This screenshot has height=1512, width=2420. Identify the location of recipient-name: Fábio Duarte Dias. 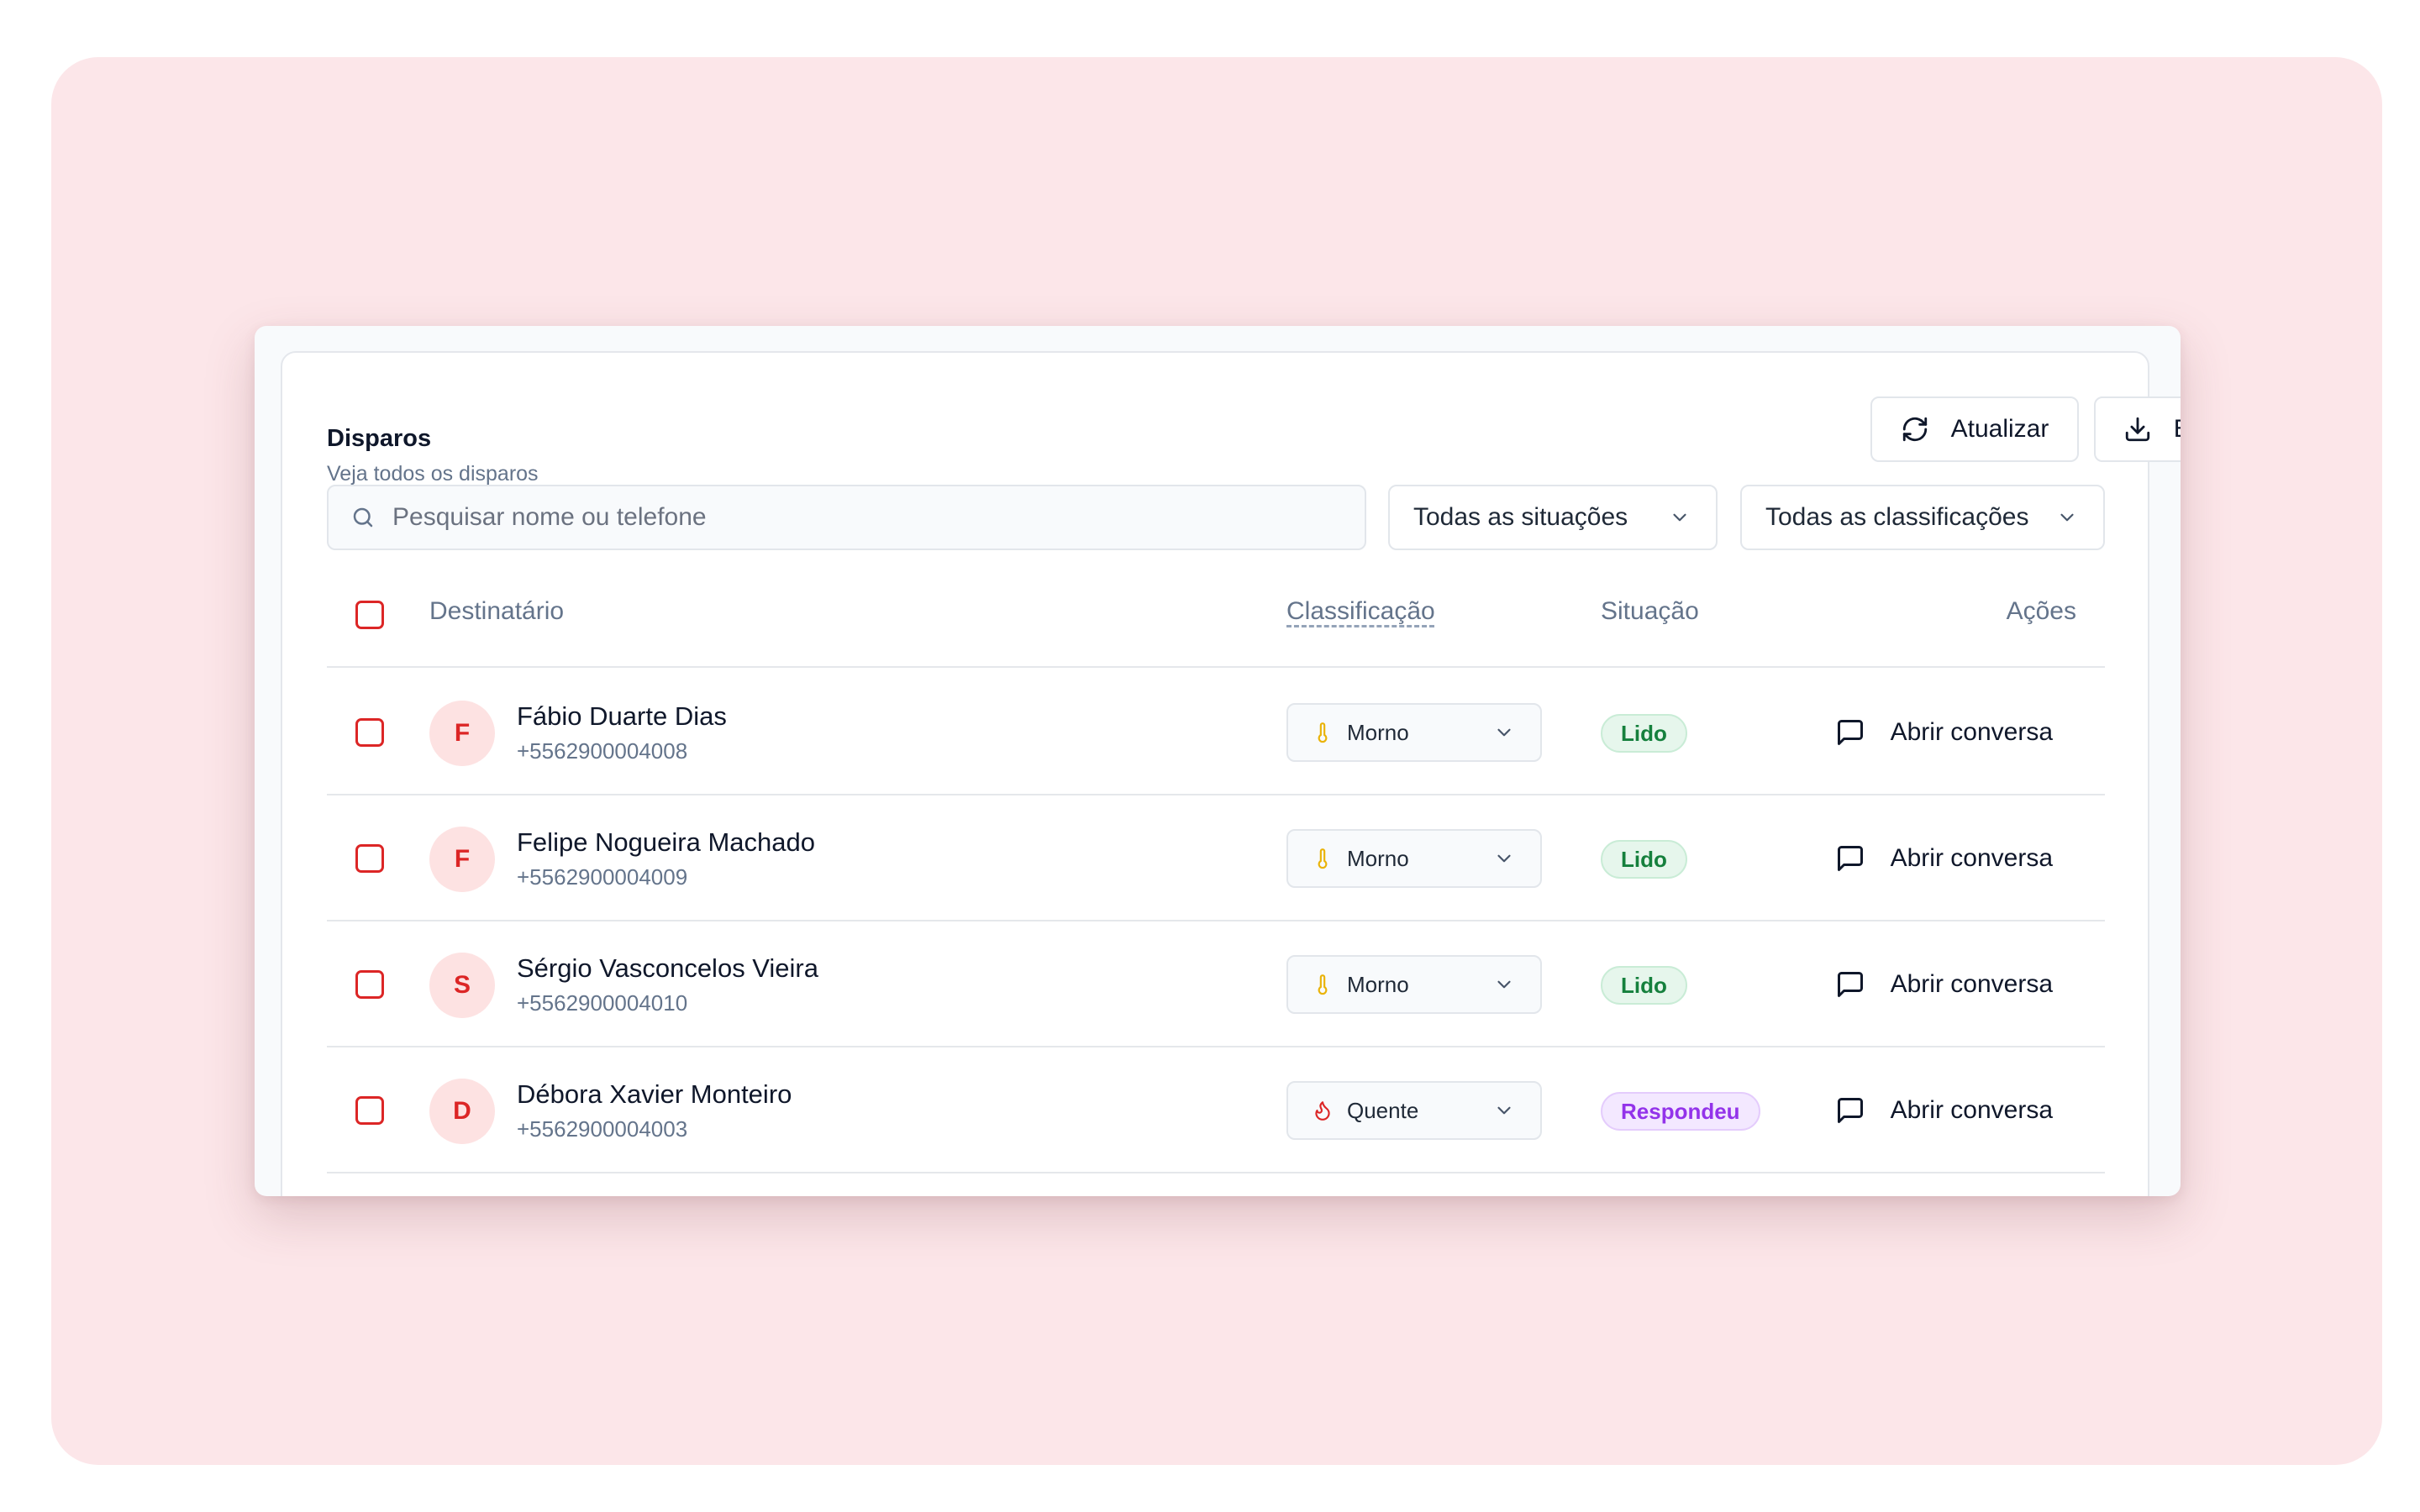
(622, 716).